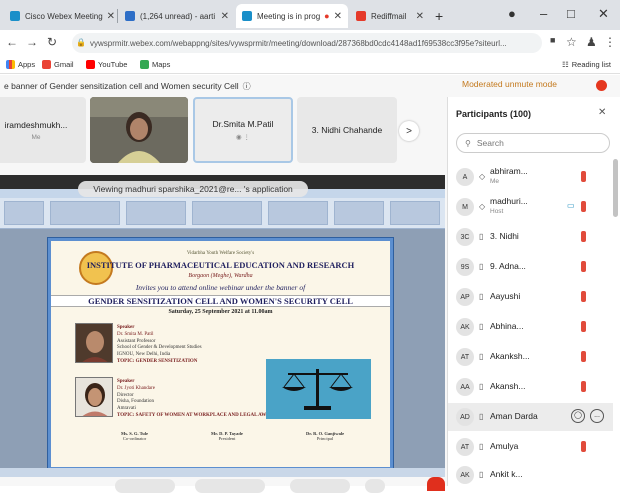  What do you see at coordinates (530, 297) in the screenshot?
I see `participant-row: AP ▯ Aayushi` at bounding box center [530, 297].